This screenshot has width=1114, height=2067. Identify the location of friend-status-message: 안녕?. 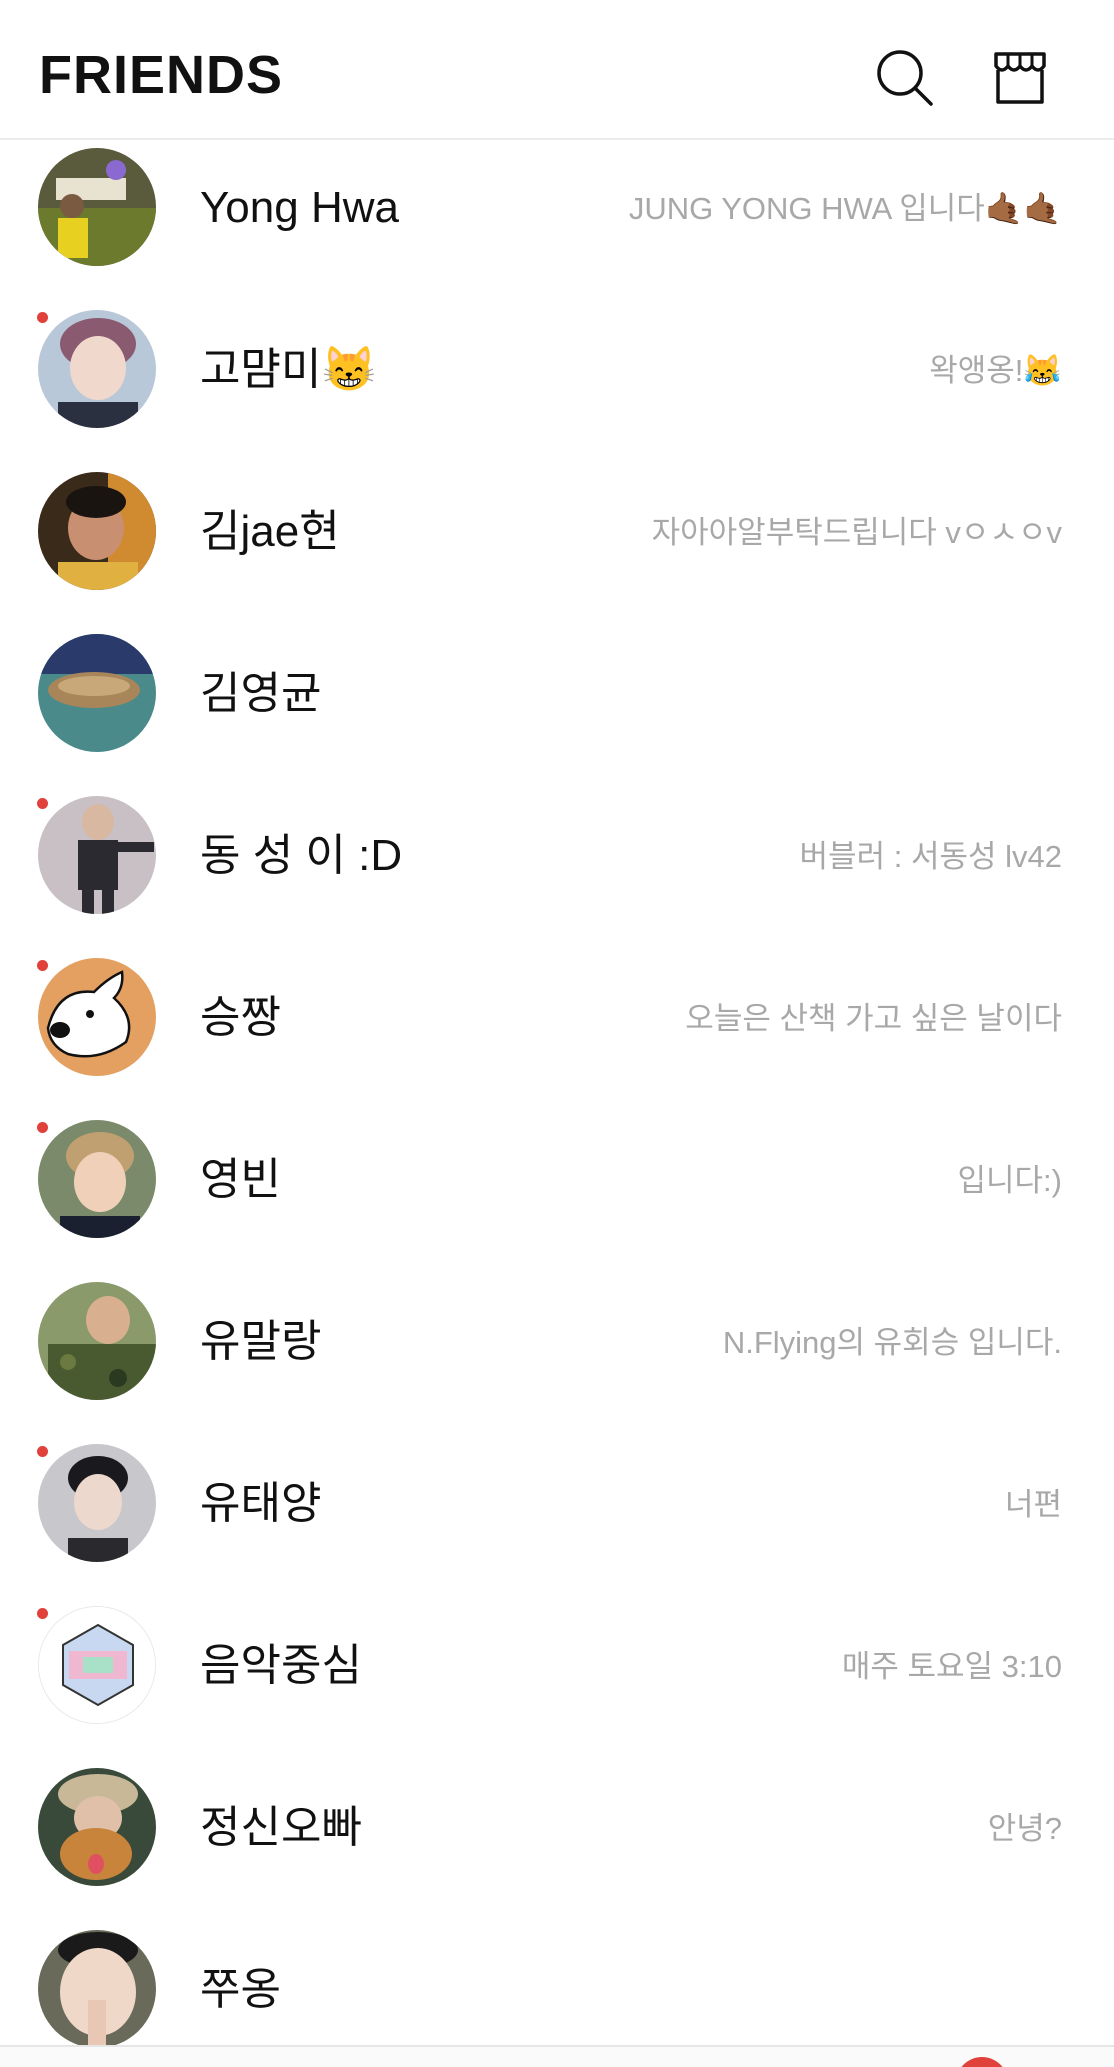
(1024, 1828).